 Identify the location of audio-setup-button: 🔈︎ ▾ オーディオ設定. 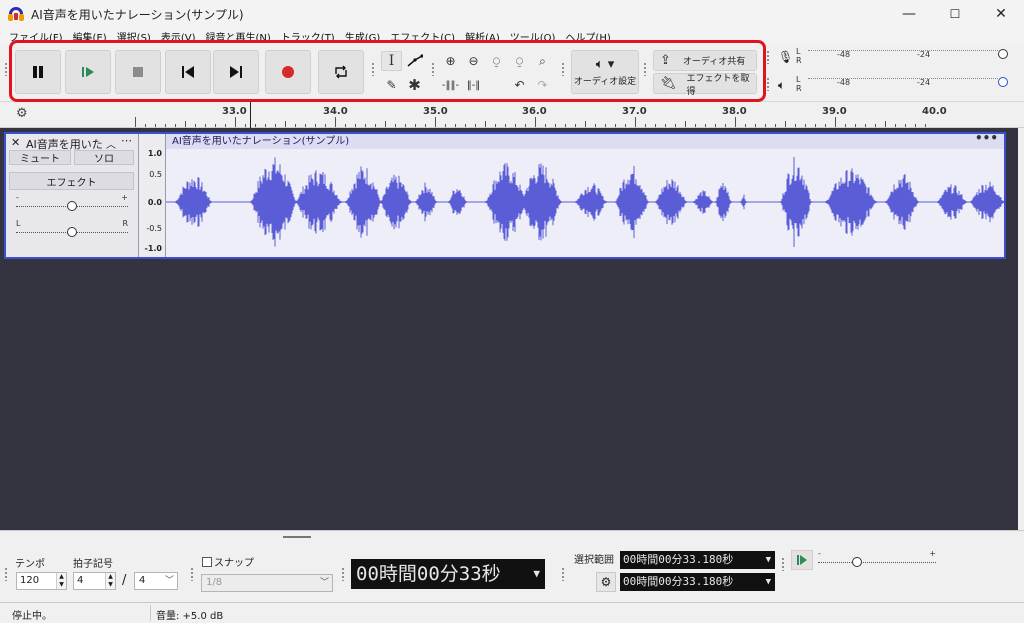
(605, 72).